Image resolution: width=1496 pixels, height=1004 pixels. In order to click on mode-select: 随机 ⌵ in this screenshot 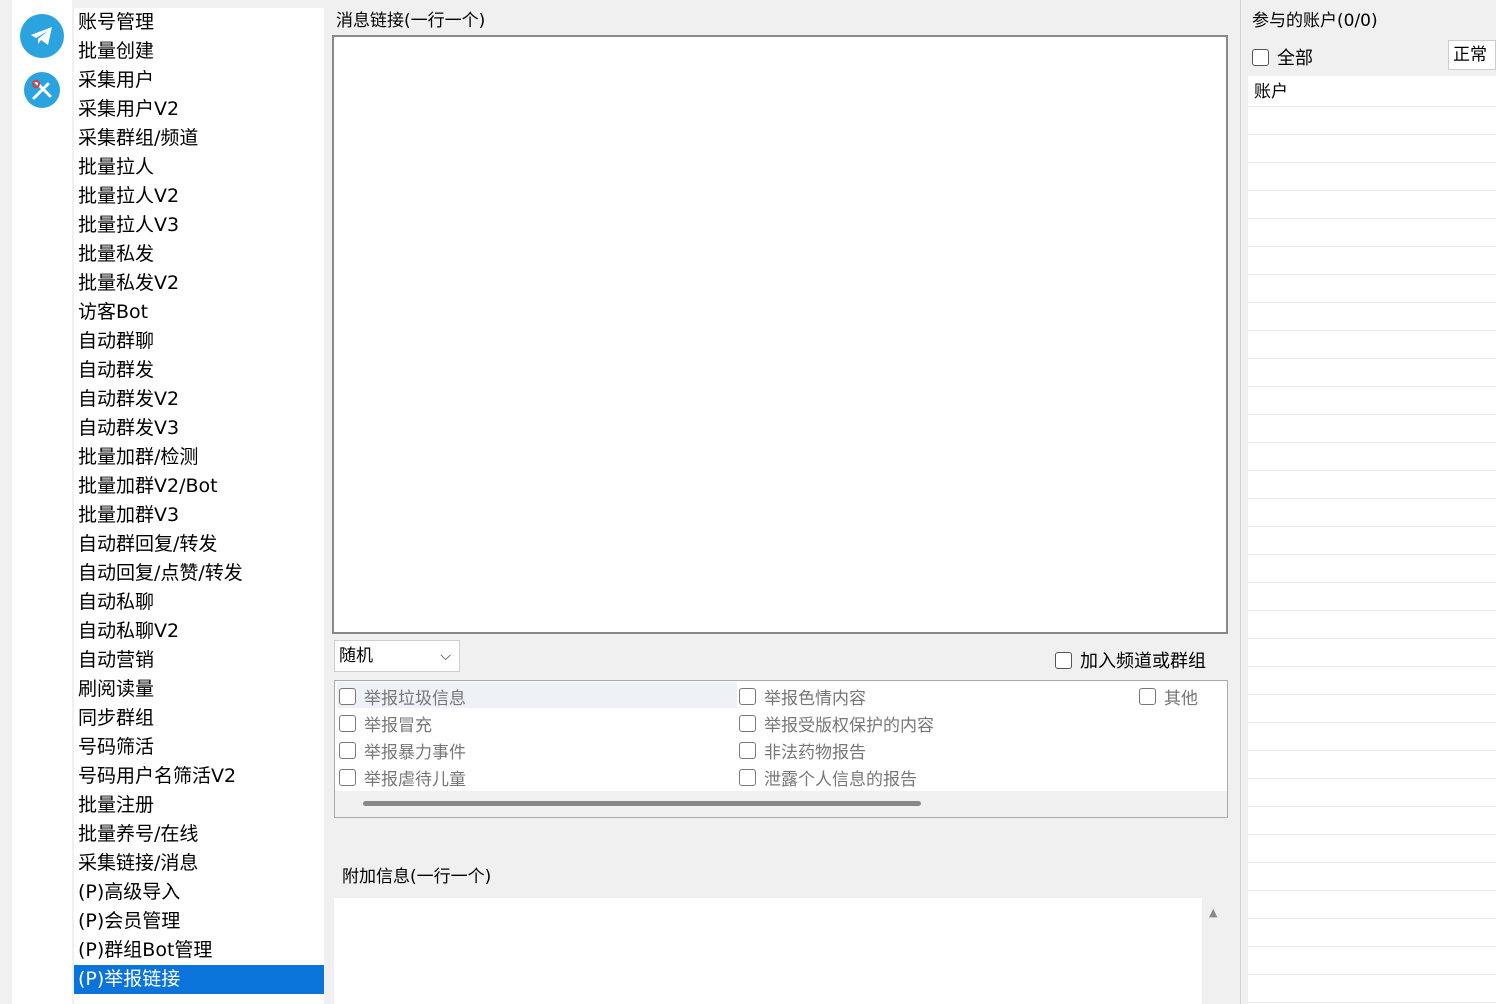, I will do `click(397, 656)`.